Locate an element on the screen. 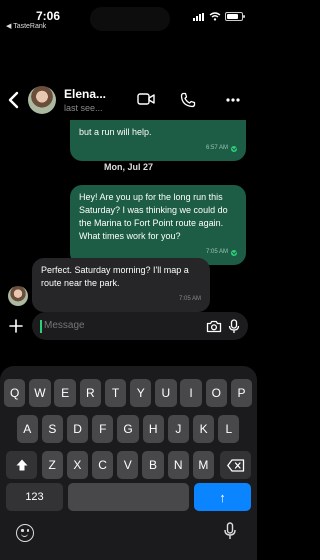  key-p: P is located at coordinates (241, 393).